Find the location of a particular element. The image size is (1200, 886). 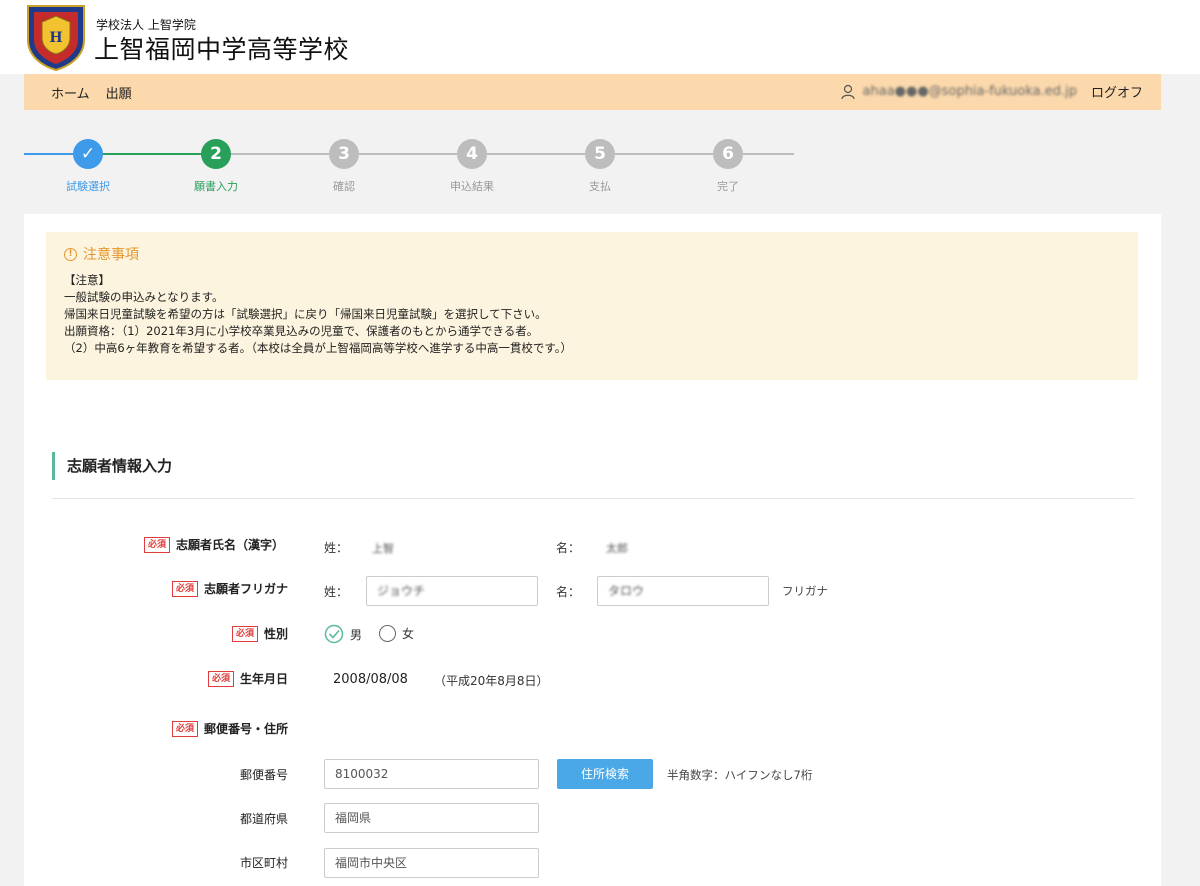

prefecture-label: 都道府県 is located at coordinates (263, 819).